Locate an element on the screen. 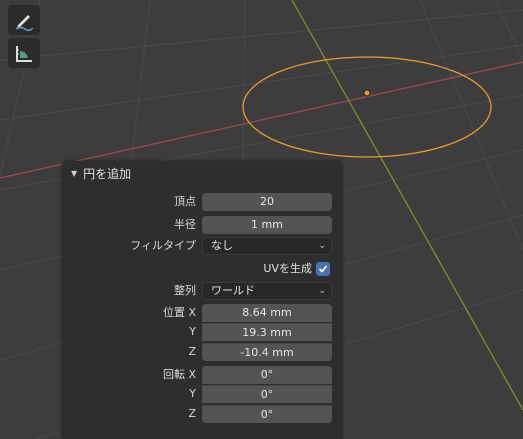 This screenshot has width=523, height=439. circle-mesh is located at coordinates (367, 107).